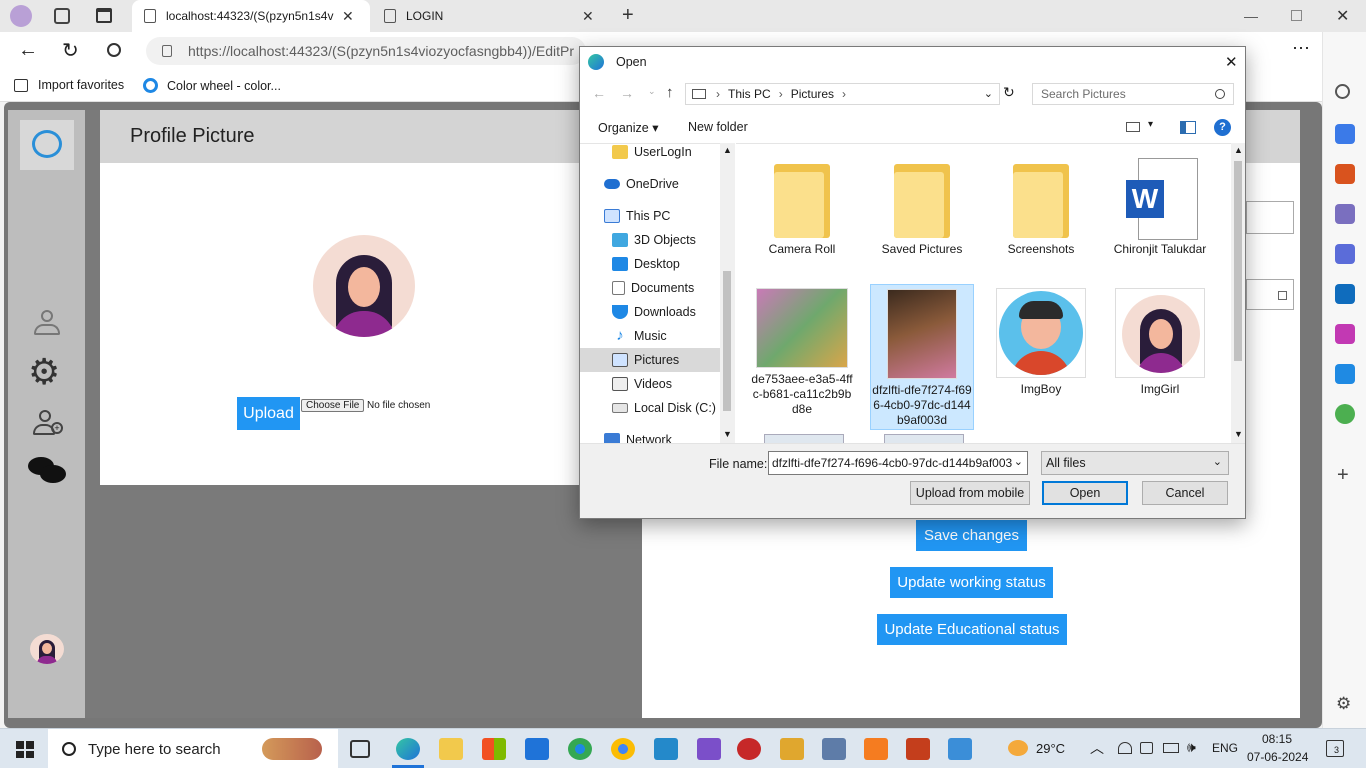 This screenshot has height=768, width=1366. I want to click on close-tab-icon: ✕, so click(588, 16).